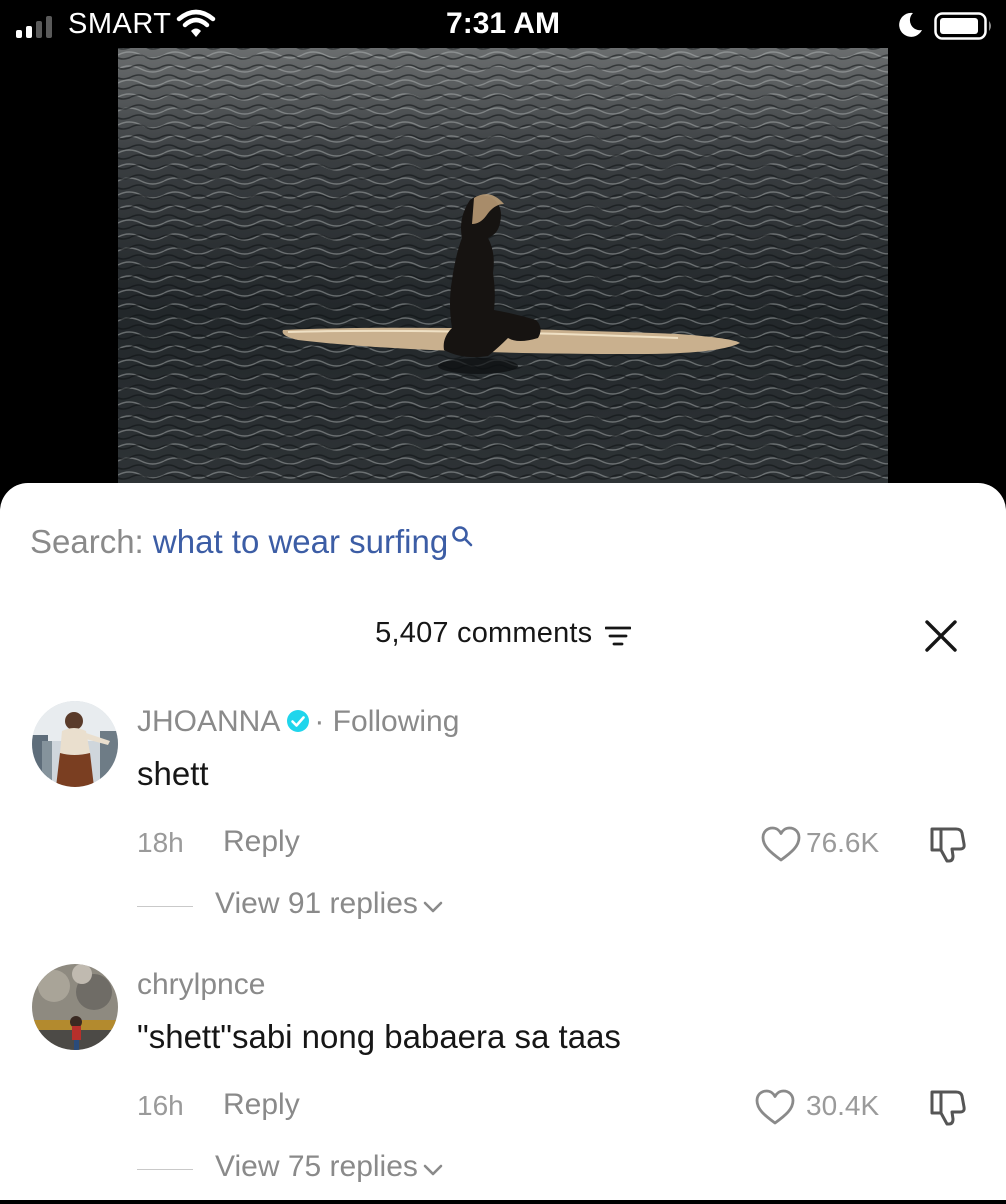 This screenshot has width=1006, height=1204. What do you see at coordinates (484, 633) in the screenshot?
I see `comments-count: 5,407 comments` at bounding box center [484, 633].